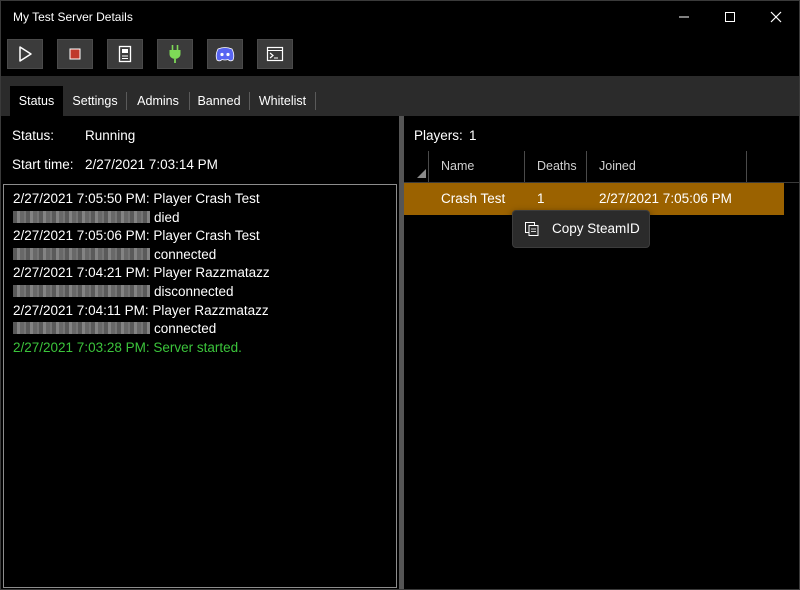  Describe the element at coordinates (136, 198) in the screenshot. I see `log-line: 2/27/2021 7:05:50 PM: Player Crash Test` at that location.